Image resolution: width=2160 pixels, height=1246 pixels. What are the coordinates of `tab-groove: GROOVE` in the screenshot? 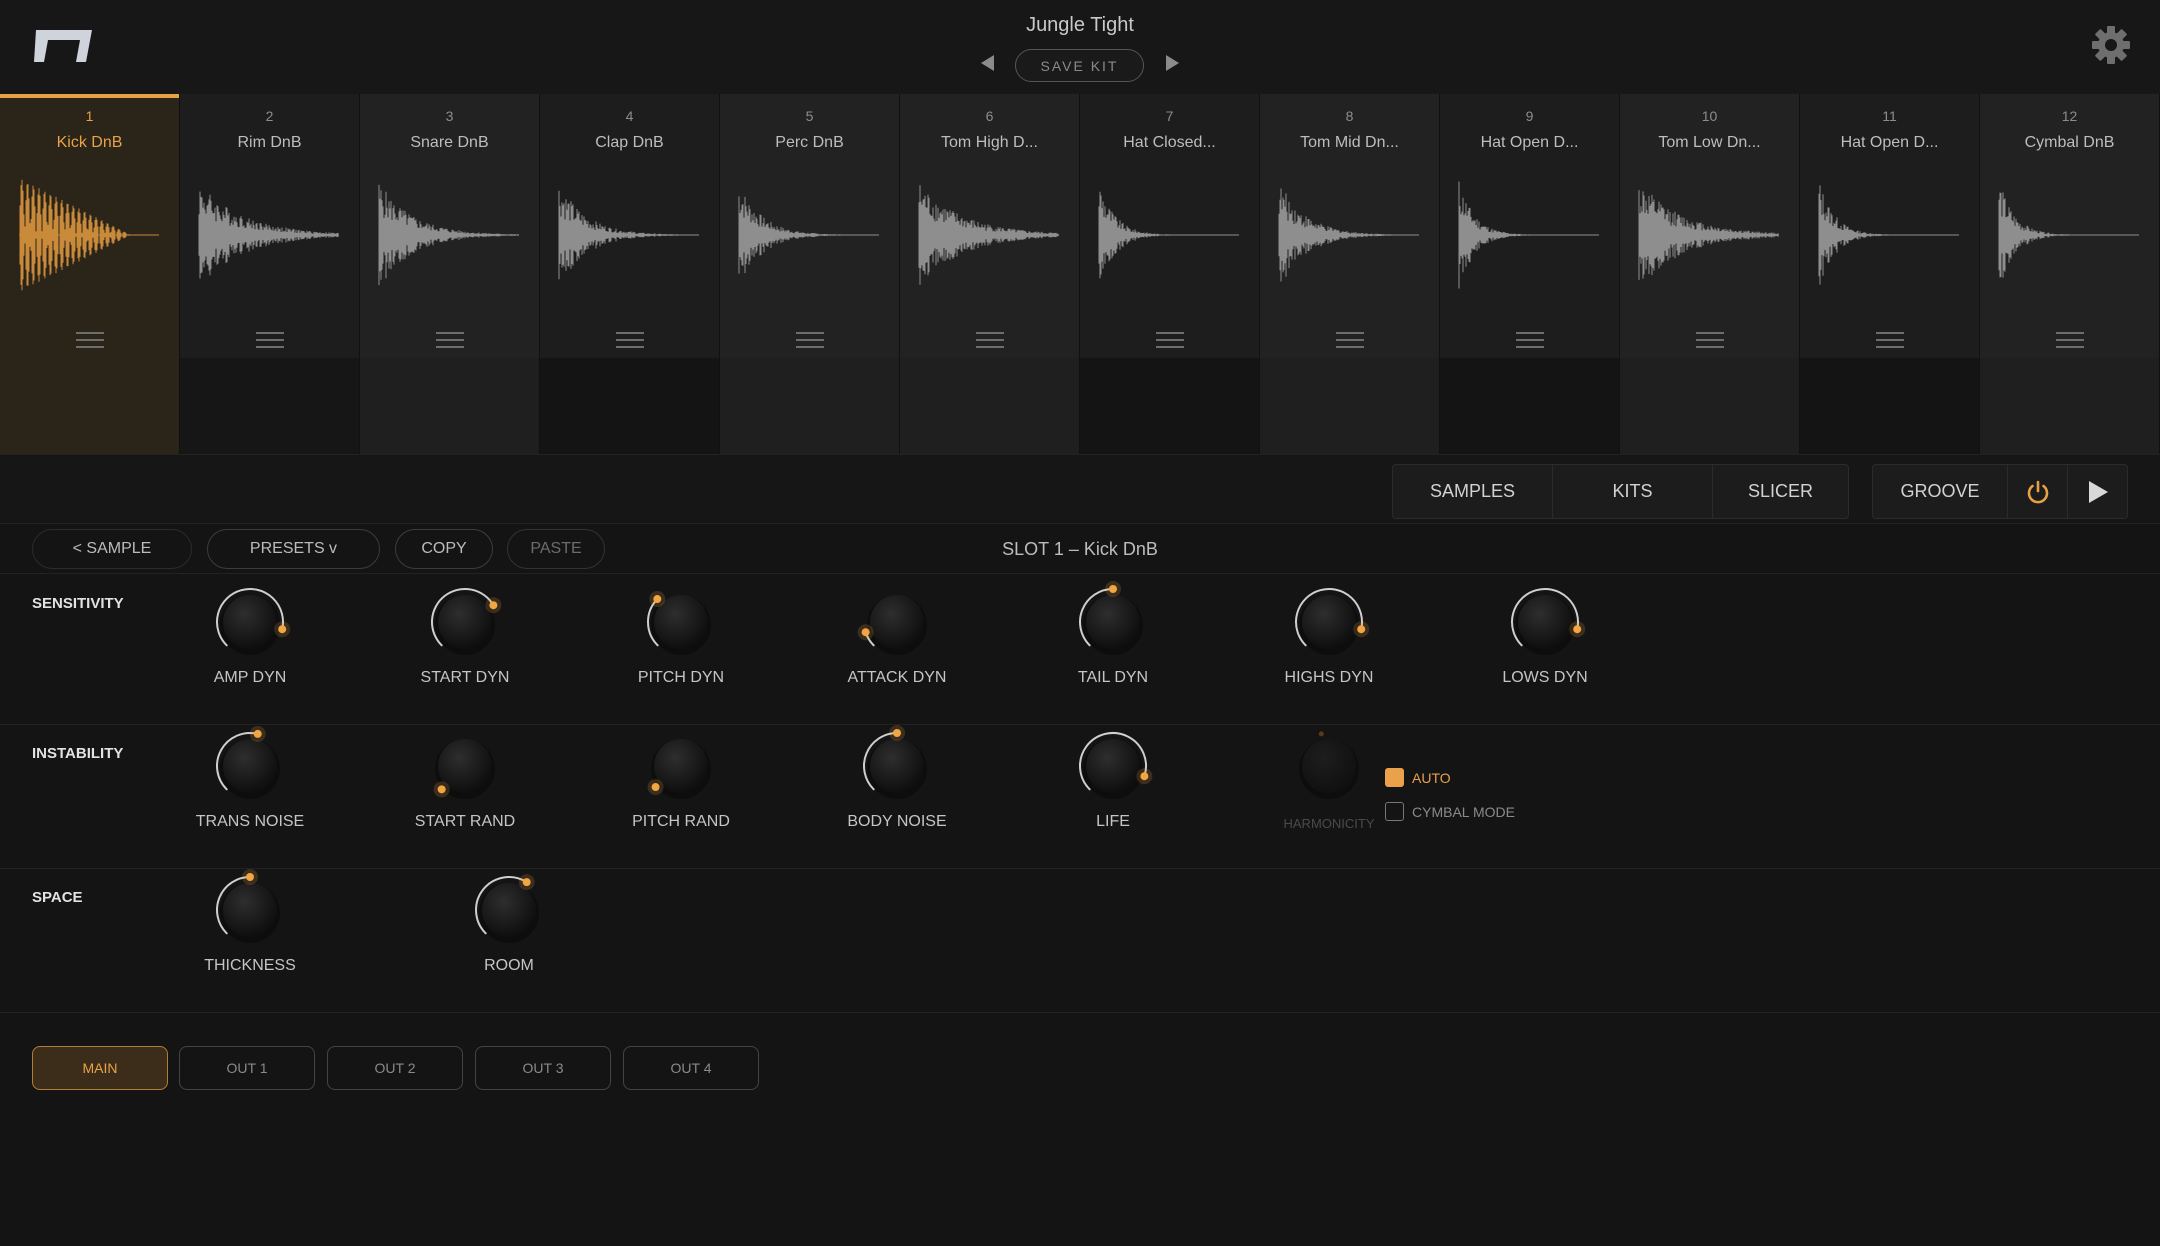 It's located at (1940, 491).